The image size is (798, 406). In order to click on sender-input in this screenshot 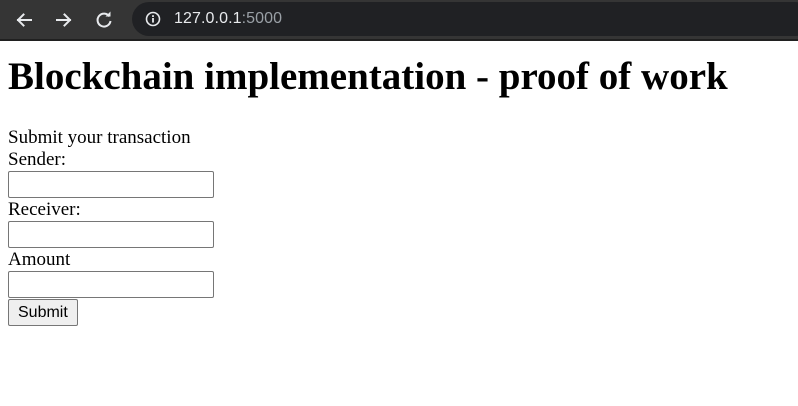, I will do `click(111, 184)`.